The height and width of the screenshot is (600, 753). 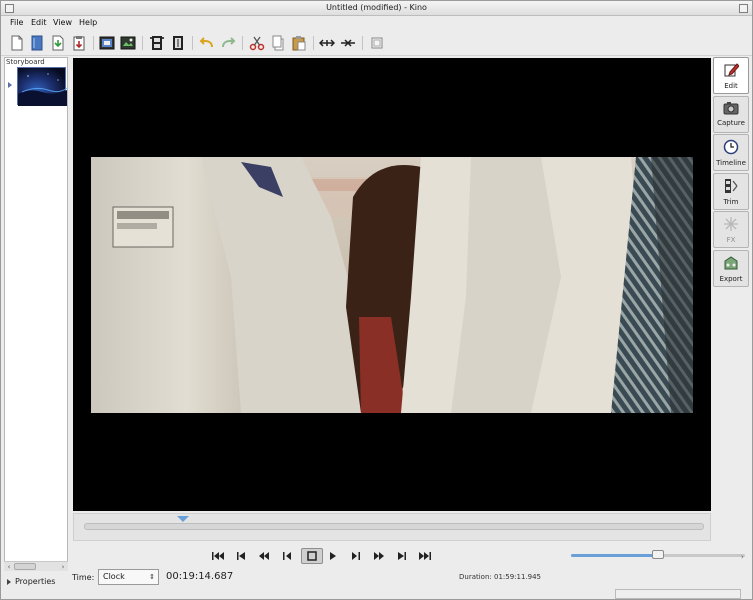 I want to click on scrubber-track, so click(x=394, y=526).